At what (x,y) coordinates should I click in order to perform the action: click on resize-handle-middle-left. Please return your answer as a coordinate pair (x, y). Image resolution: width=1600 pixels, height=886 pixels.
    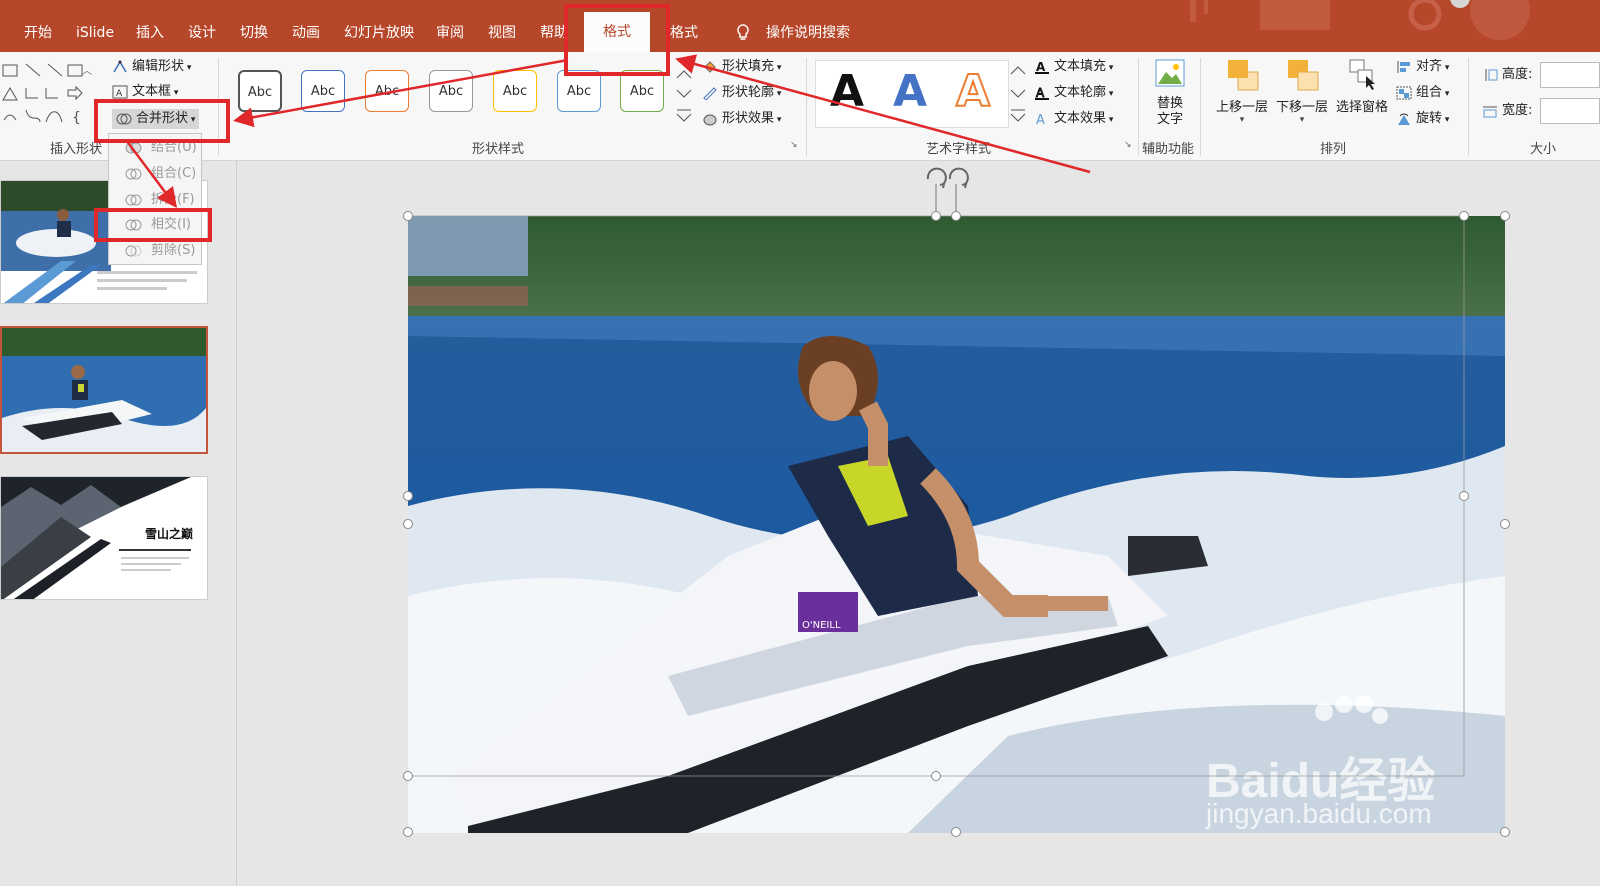
    Looking at the image, I should click on (408, 496).